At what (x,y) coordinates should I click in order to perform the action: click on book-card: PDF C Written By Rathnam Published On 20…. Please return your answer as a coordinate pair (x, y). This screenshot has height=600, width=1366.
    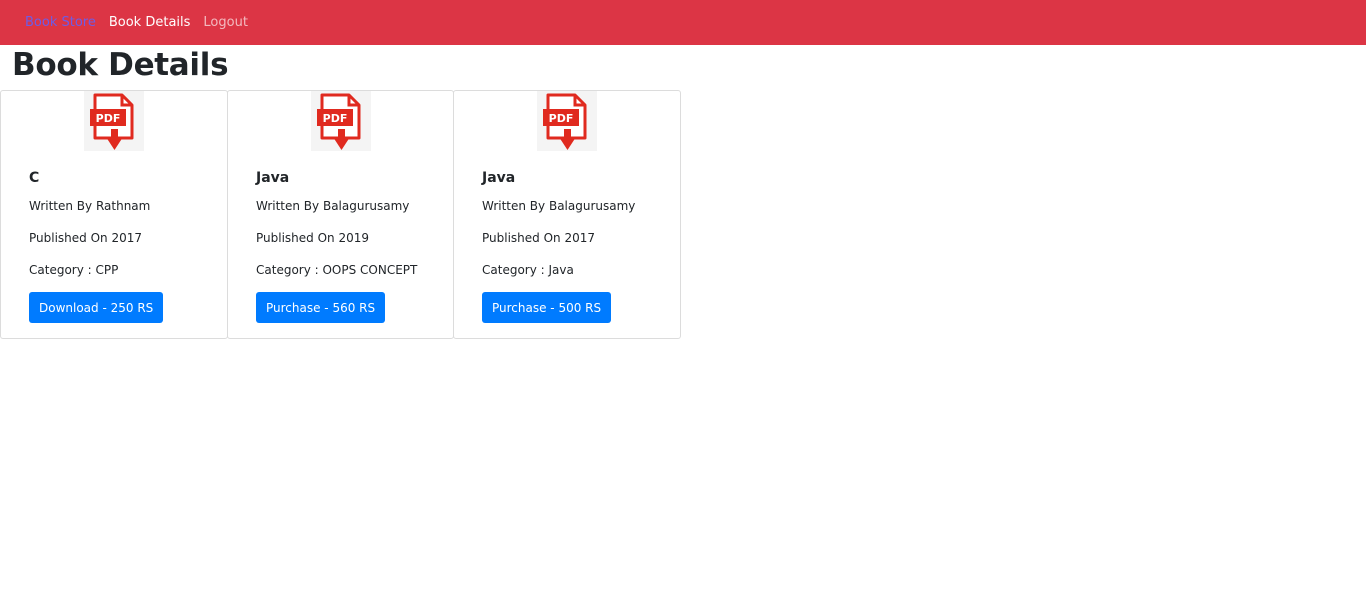
    Looking at the image, I should click on (114, 214).